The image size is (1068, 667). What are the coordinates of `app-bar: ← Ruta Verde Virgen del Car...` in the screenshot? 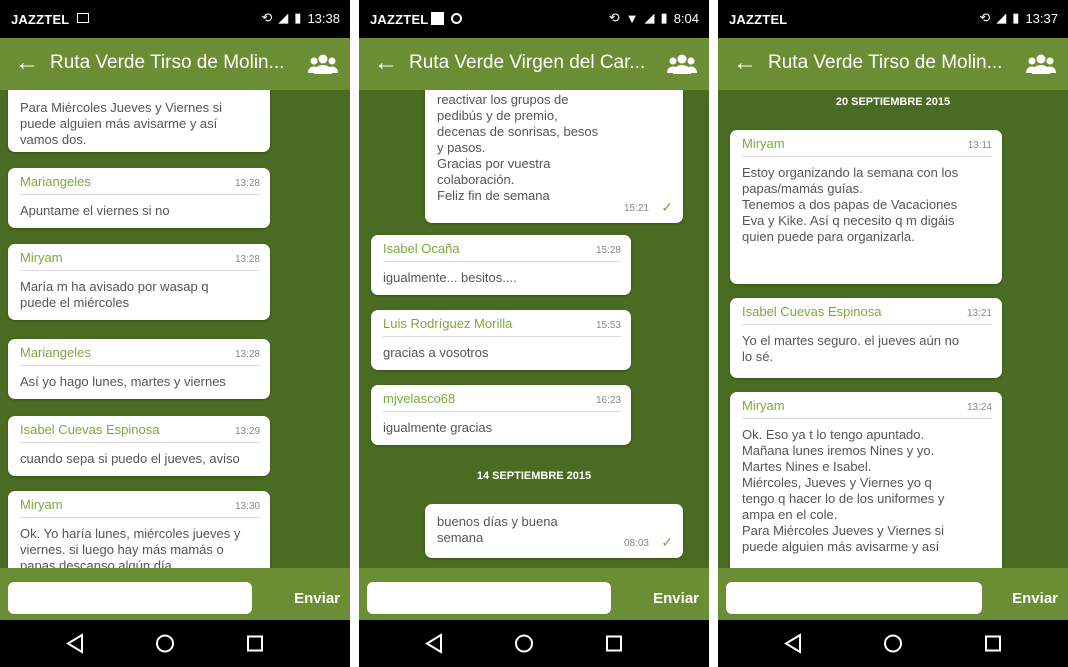 It's located at (534, 64).